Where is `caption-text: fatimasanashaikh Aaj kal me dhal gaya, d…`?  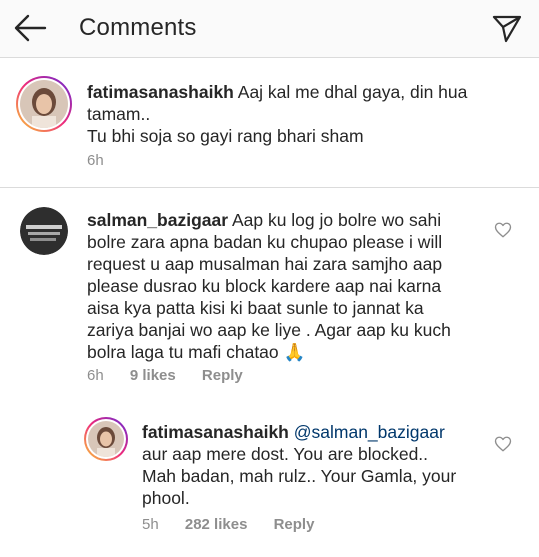 caption-text: fatimasanashaikh Aaj kal me dhal gaya, d… is located at coordinates (277, 114).